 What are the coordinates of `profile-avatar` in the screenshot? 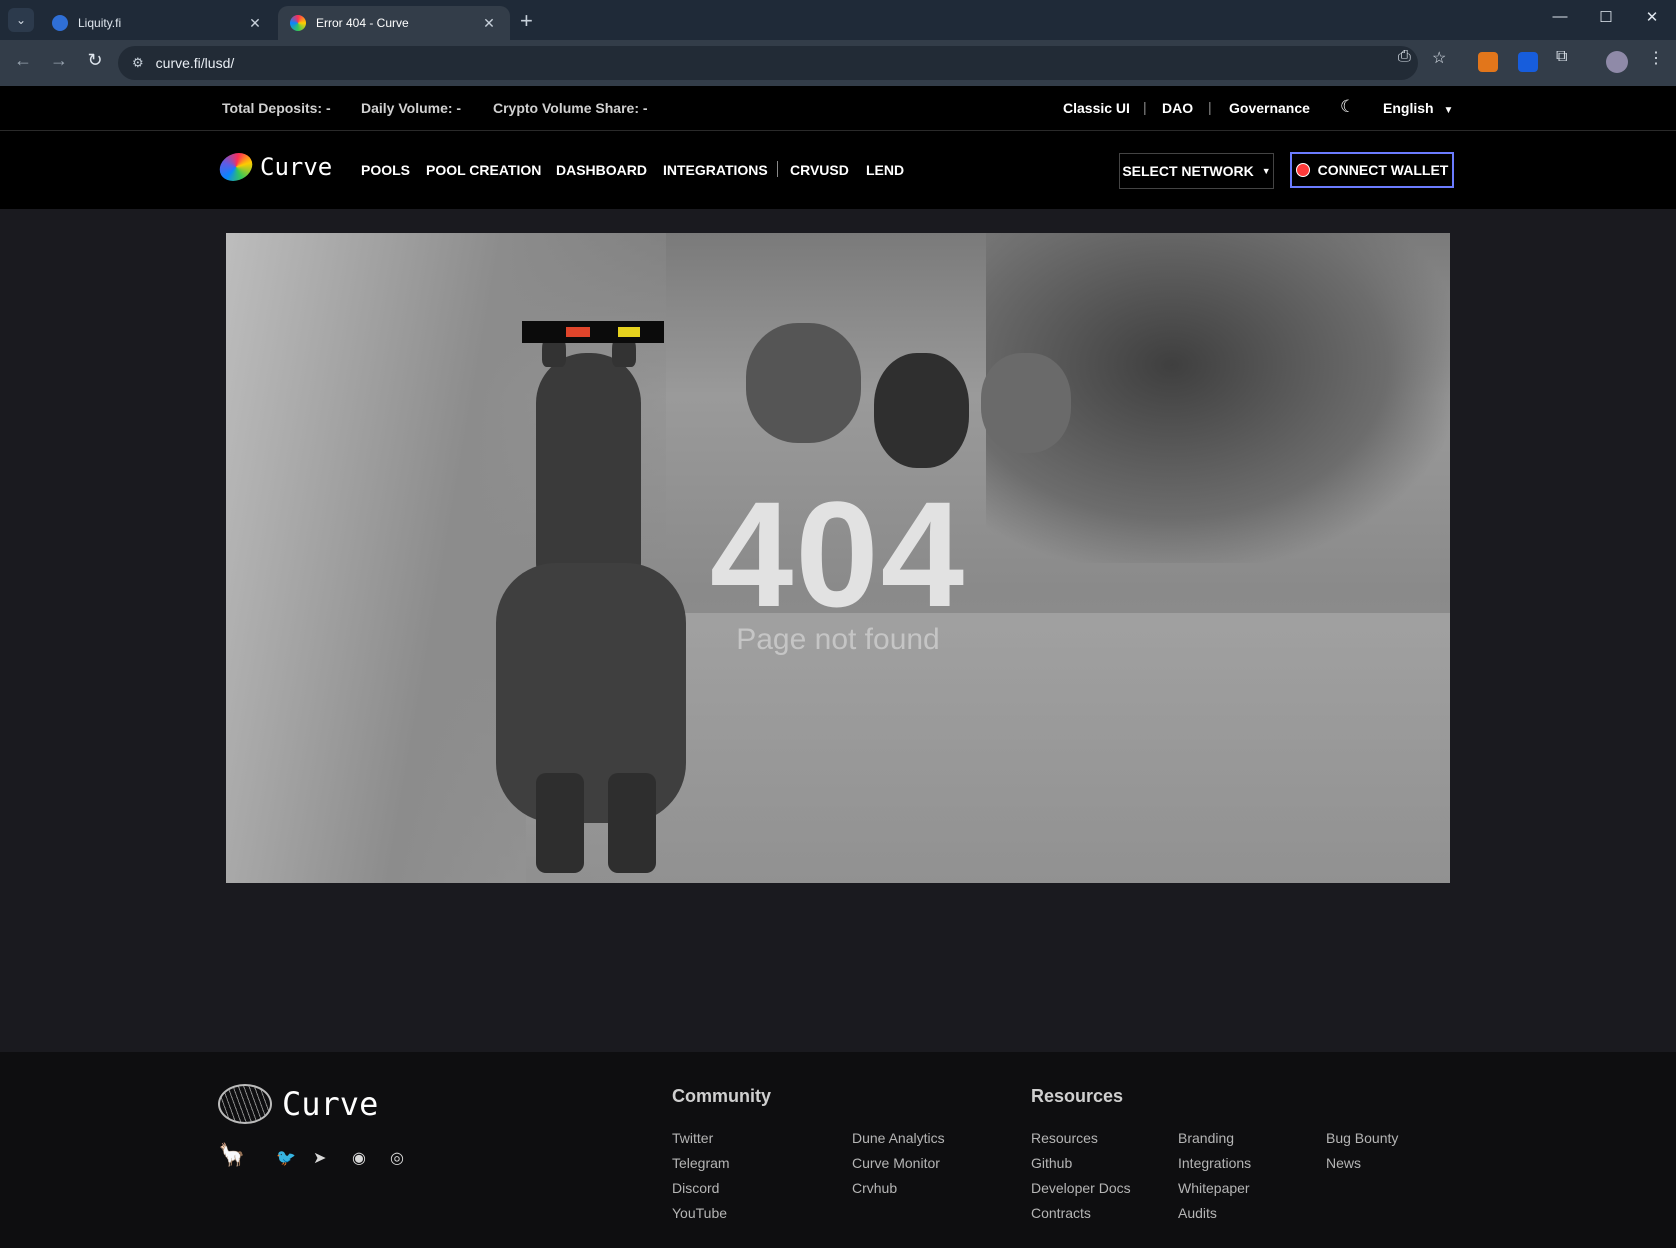 It's located at (1617, 62).